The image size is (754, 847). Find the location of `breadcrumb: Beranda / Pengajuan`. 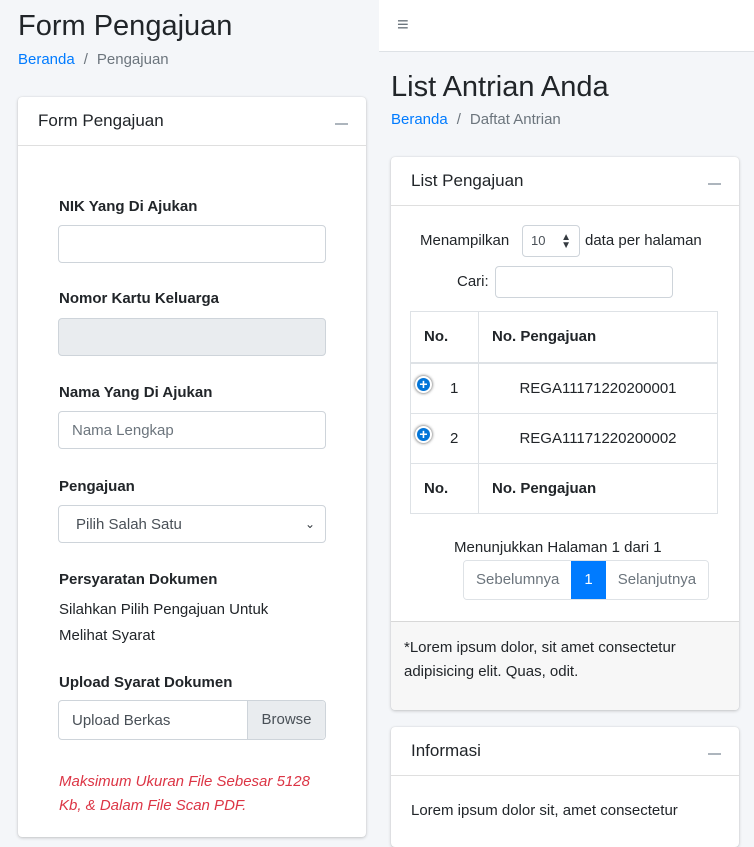

breadcrumb: Beranda / Pengajuan is located at coordinates (93, 59).